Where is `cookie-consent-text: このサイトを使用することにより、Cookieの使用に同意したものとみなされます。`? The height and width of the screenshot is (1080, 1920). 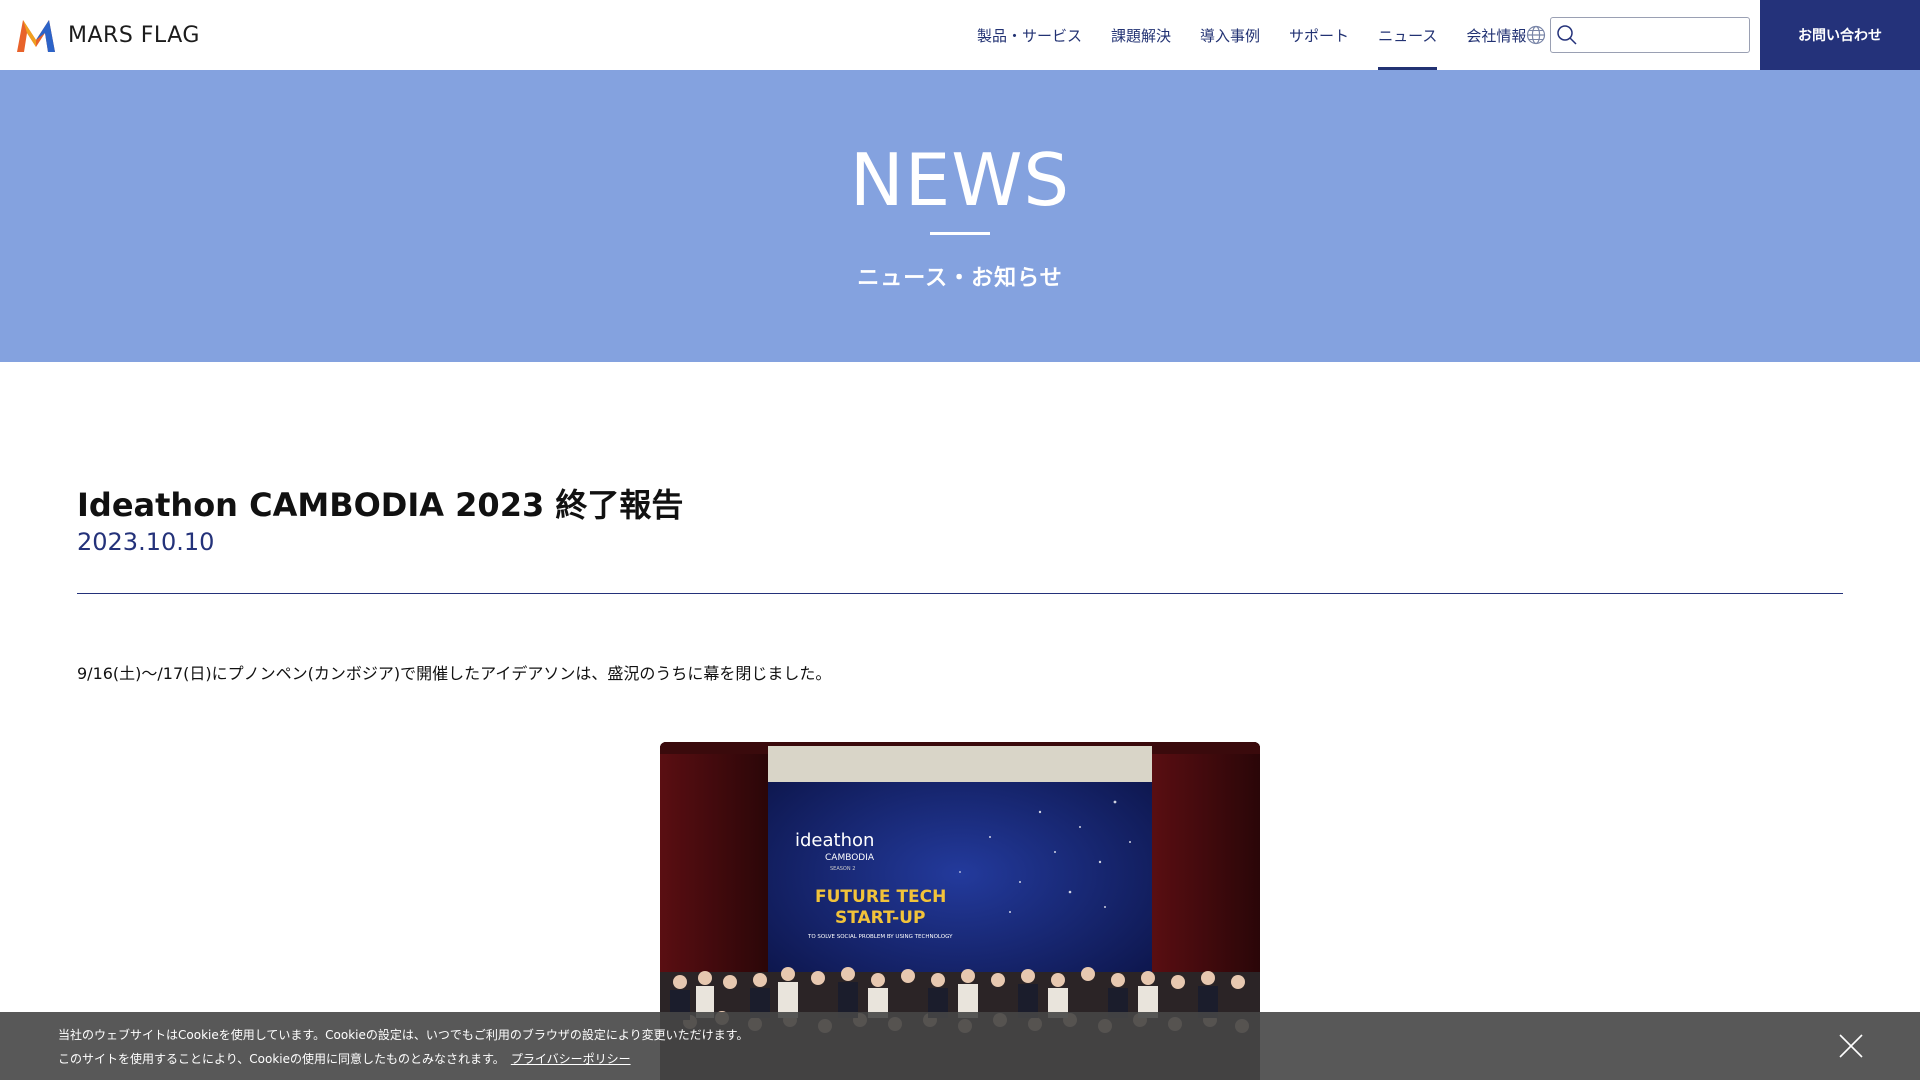 cookie-consent-text: このサイトを使用することにより、Cookieの使用に同意したものとみなされます。 is located at coordinates (281, 1059).